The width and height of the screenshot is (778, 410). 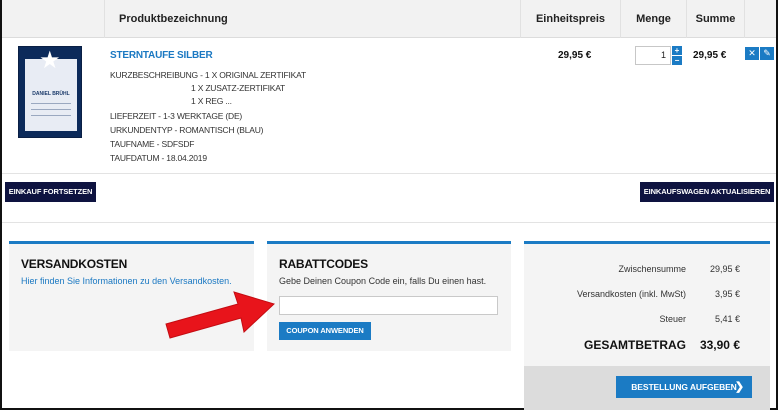 I want to click on attr-baptism-name: TAUFNAME - SDFSDF, so click(x=152, y=144).